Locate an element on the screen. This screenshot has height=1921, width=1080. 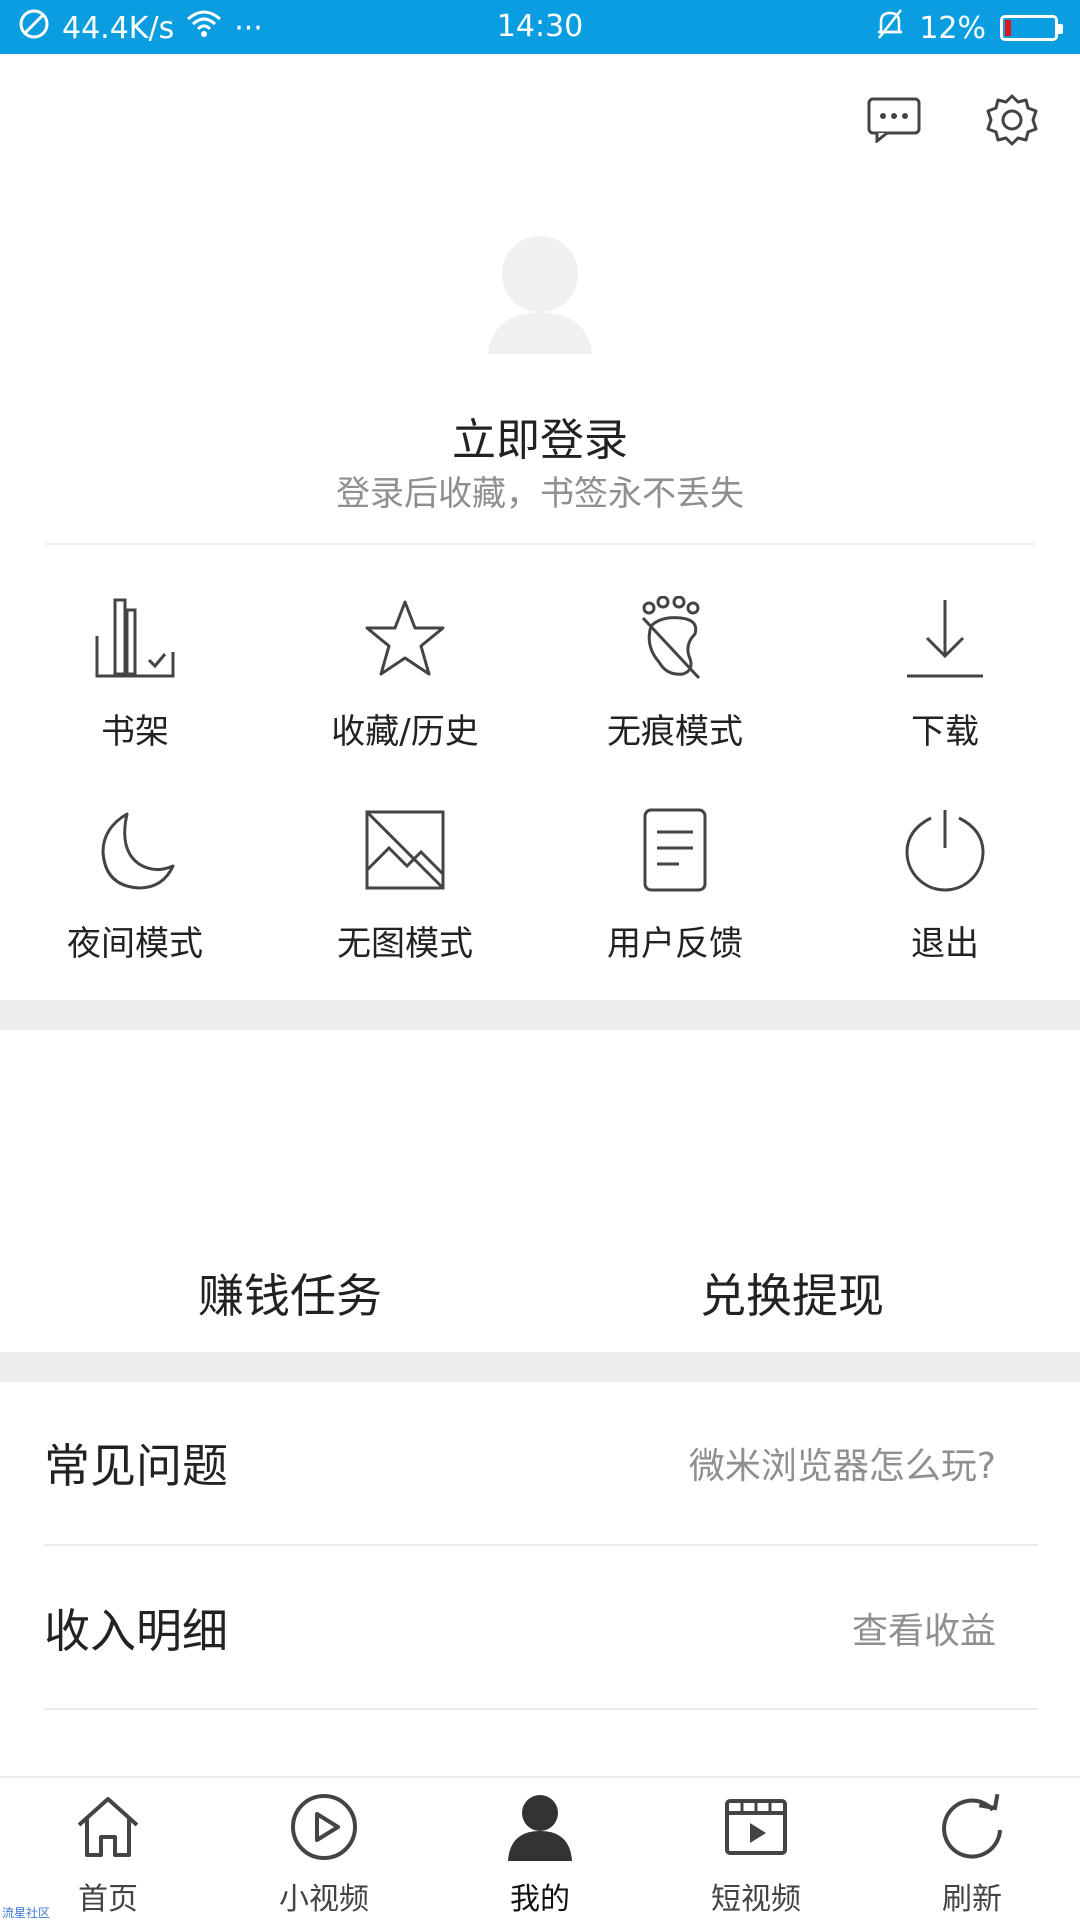
grid-item-favorites: 收藏/历史 is located at coordinates (405, 696).